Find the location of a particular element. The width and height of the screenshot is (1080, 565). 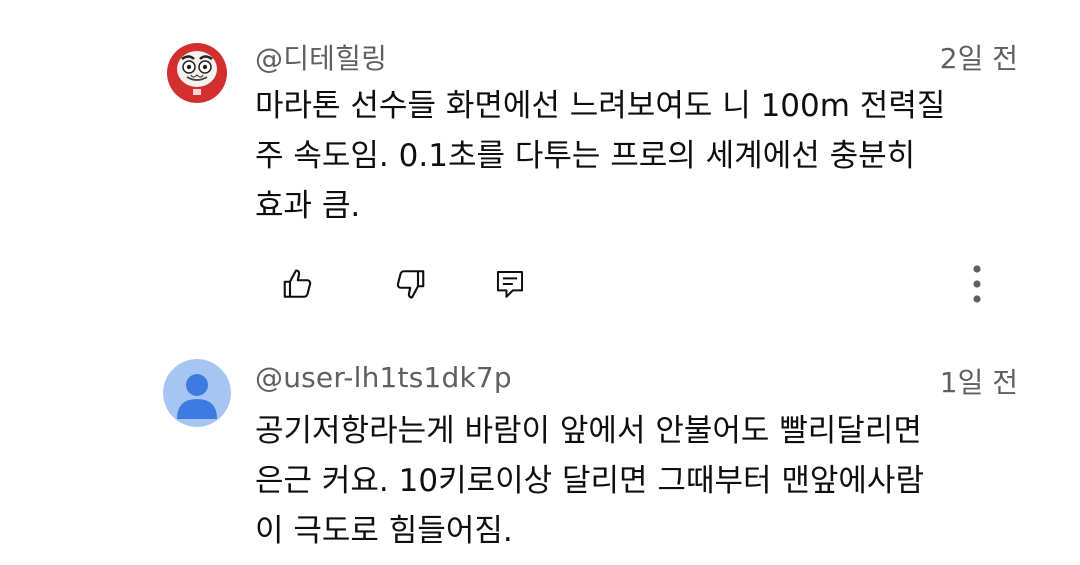

daruma-doll-avatar is located at coordinates (197, 69).